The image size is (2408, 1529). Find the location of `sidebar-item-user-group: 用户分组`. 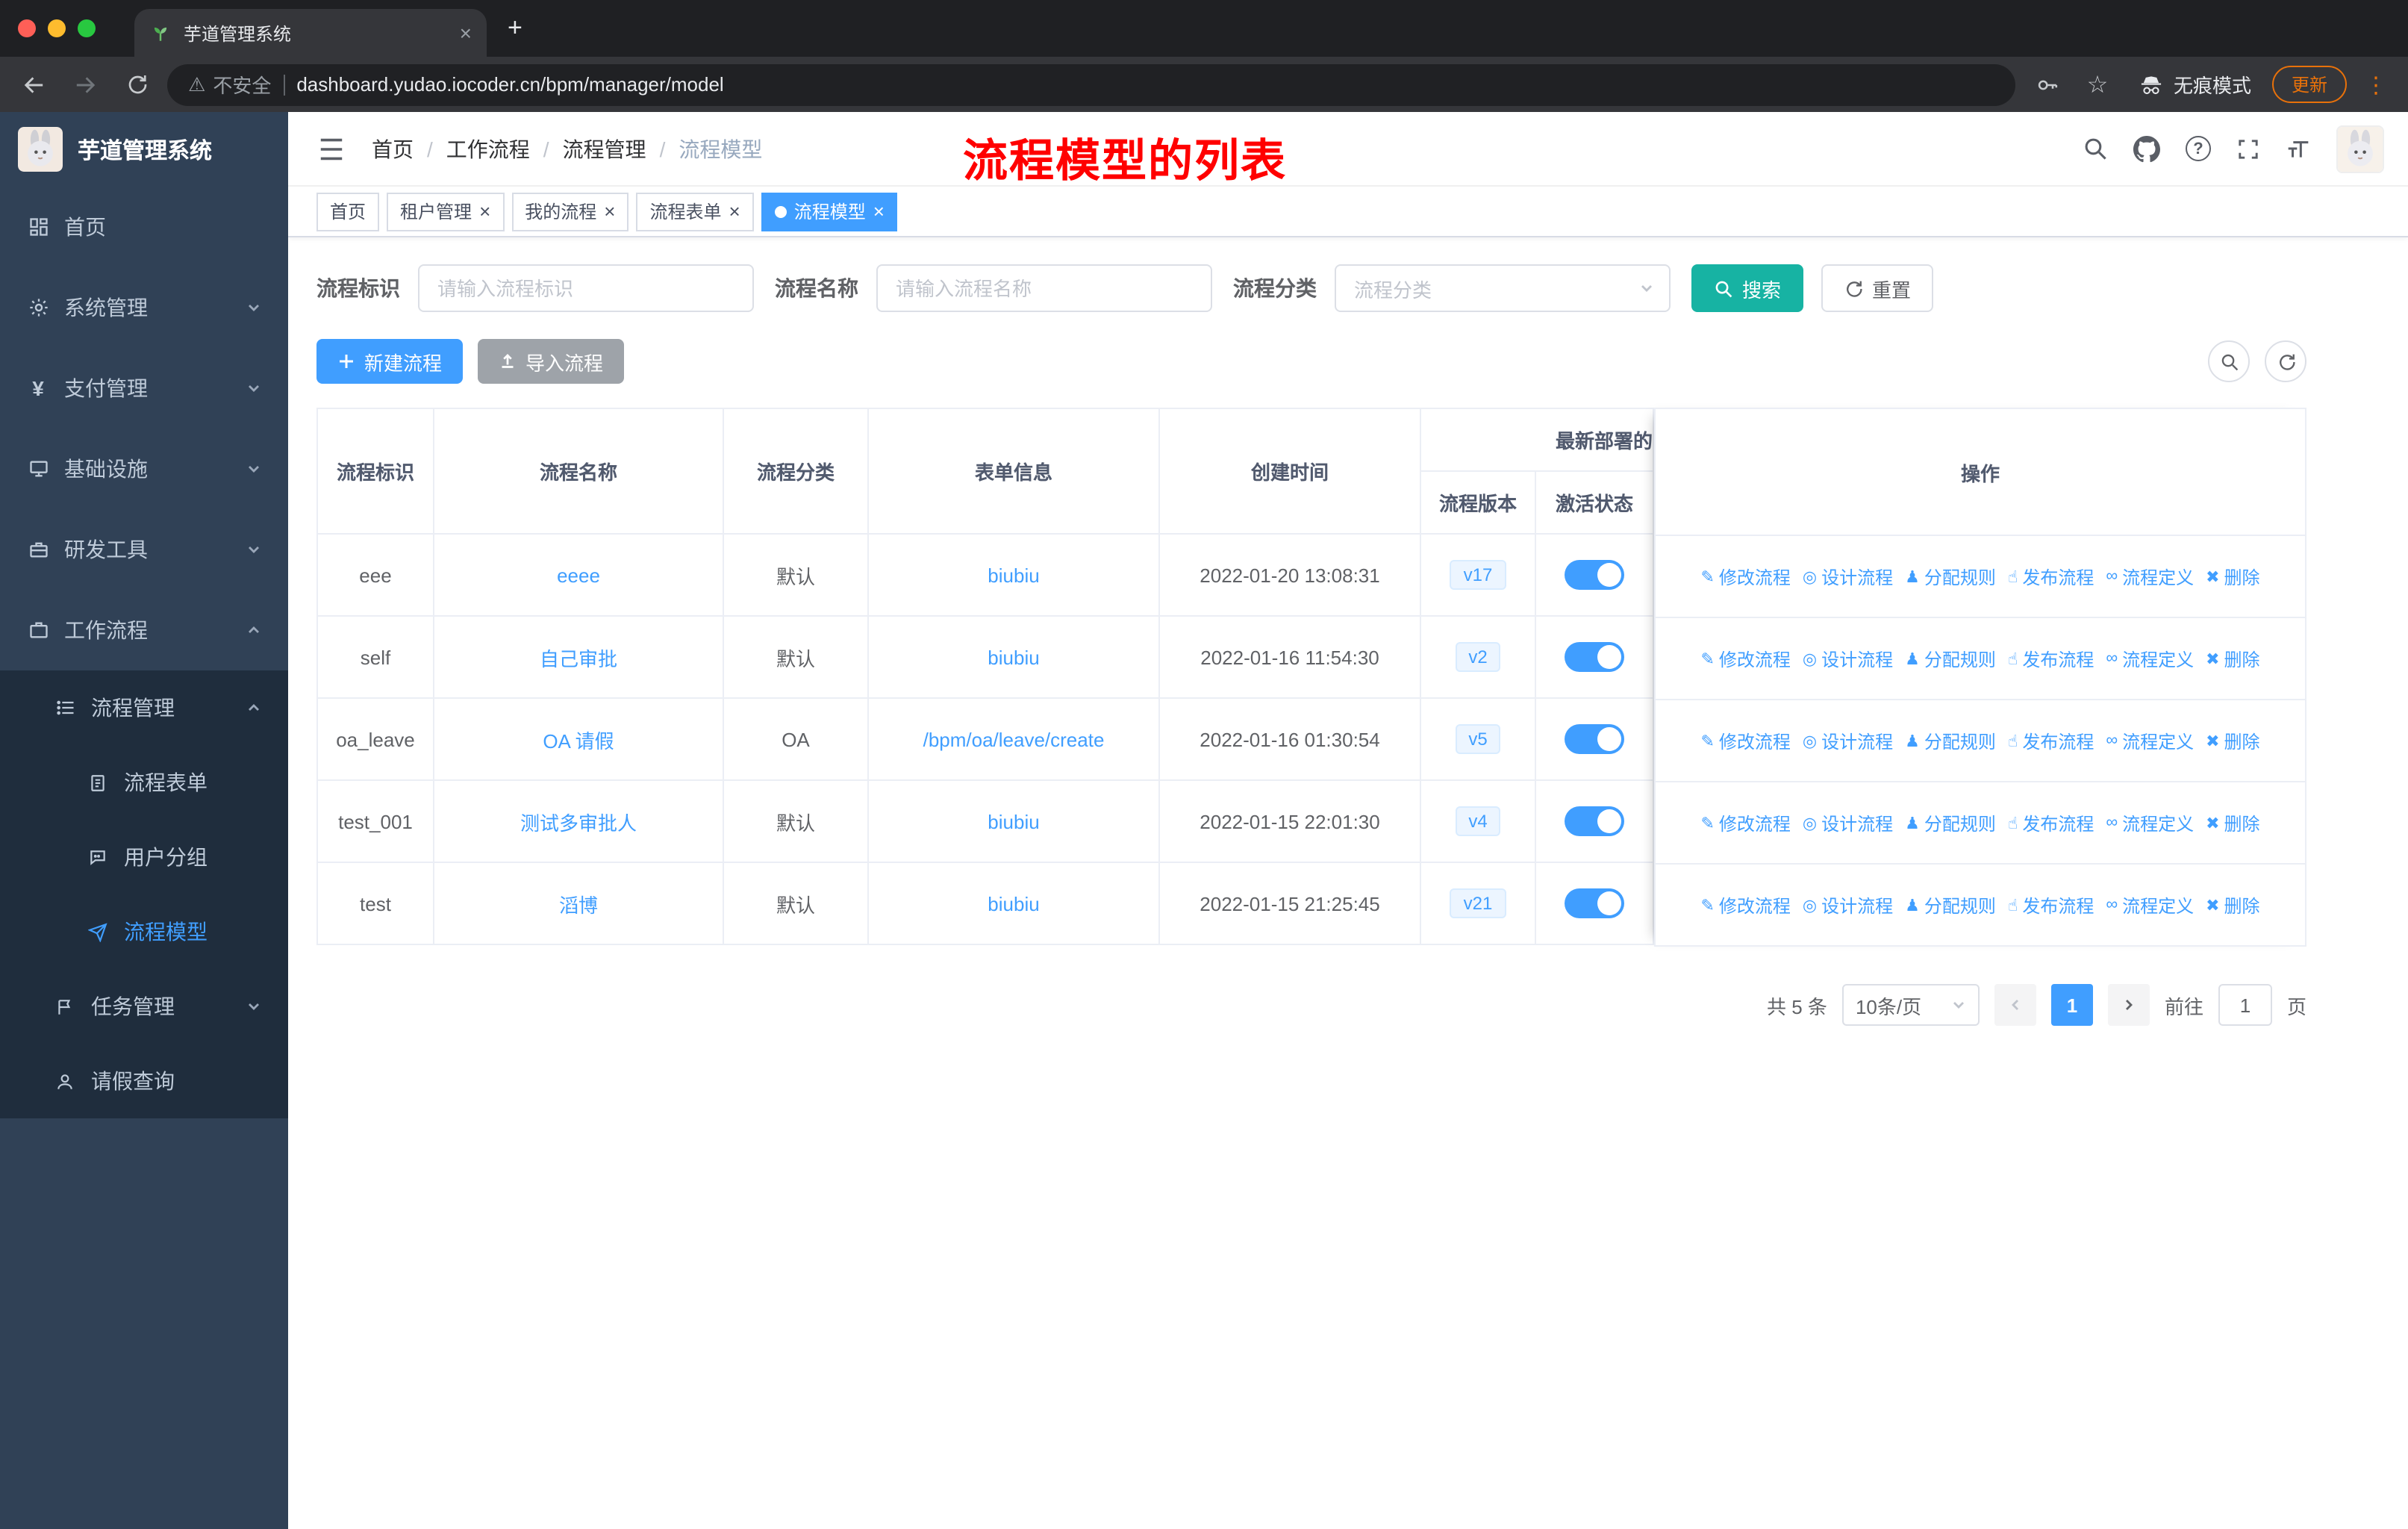

sidebar-item-user-group: 用户分组 is located at coordinates (144, 857).